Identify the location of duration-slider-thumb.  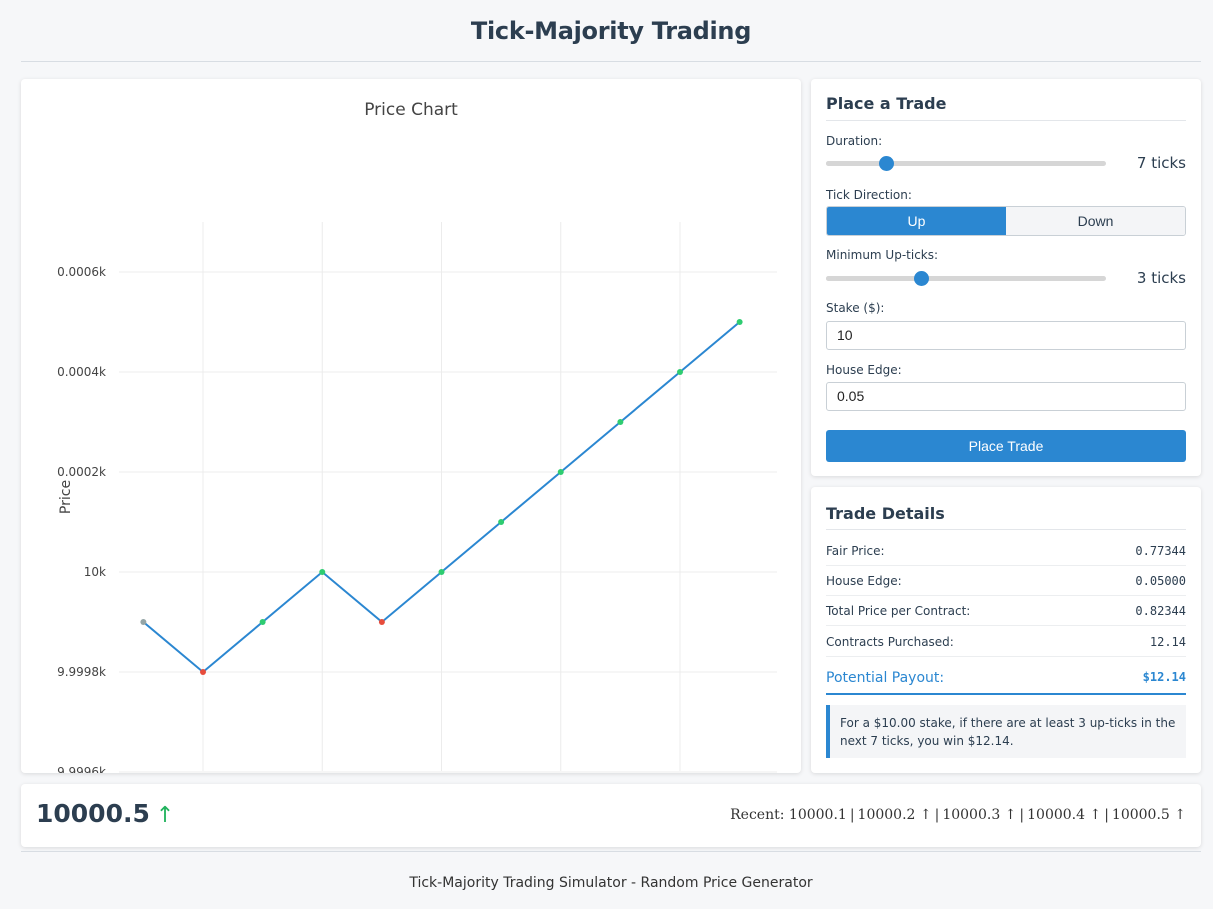
(886, 163).